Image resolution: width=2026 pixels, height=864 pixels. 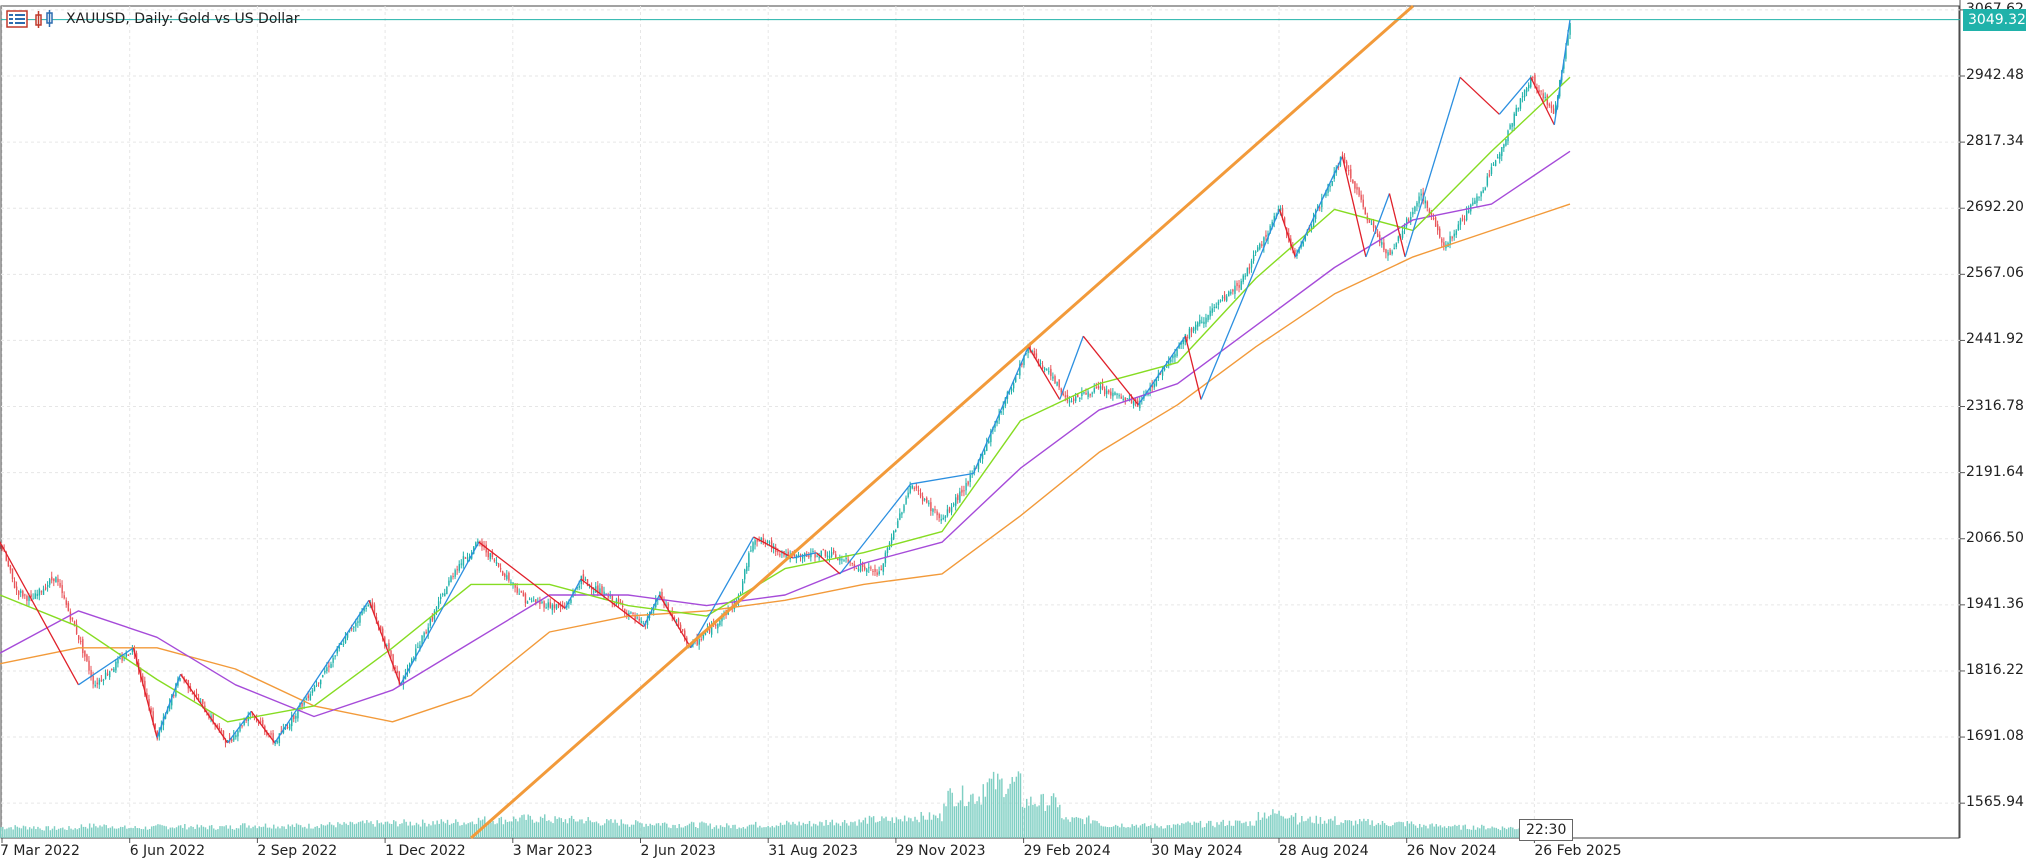 What do you see at coordinates (1995, 273) in the screenshot?
I see `price-tick-label: 2567.06` at bounding box center [1995, 273].